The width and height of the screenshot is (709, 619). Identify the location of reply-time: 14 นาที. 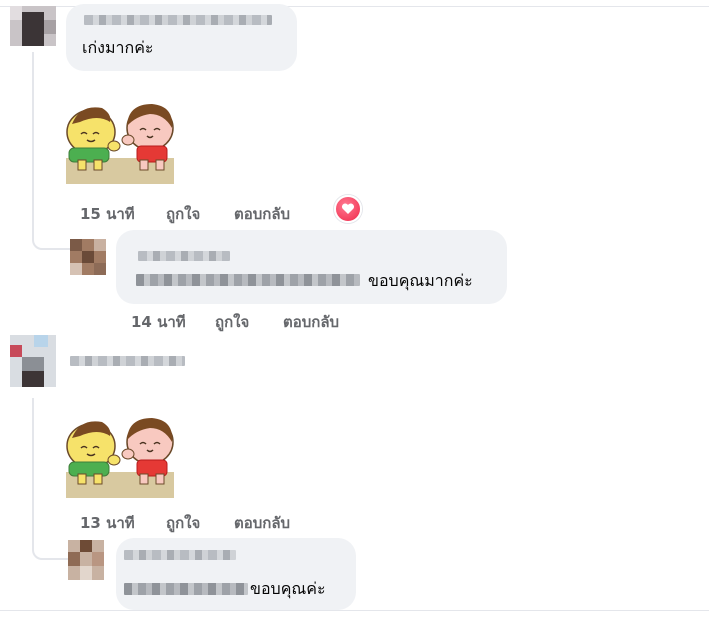
(158, 322).